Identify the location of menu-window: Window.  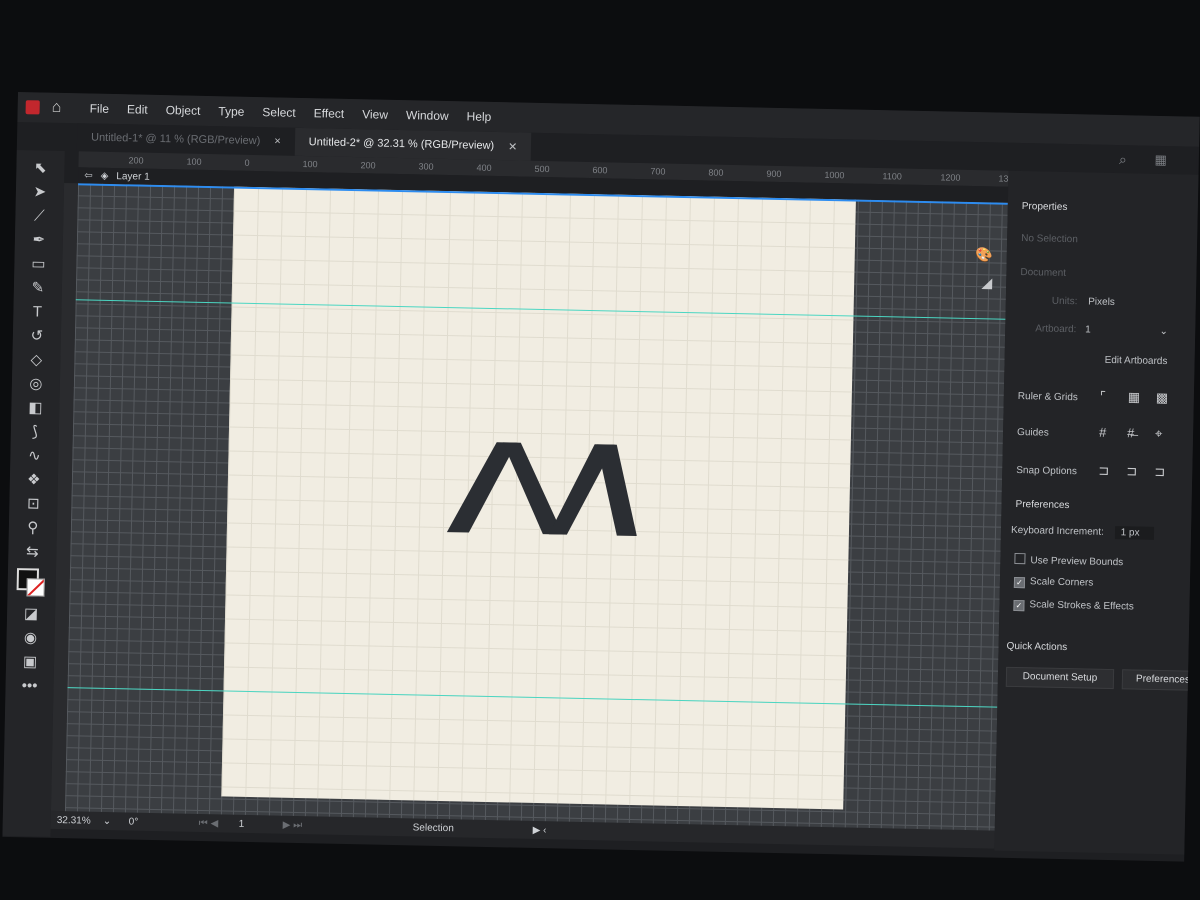
(427, 115).